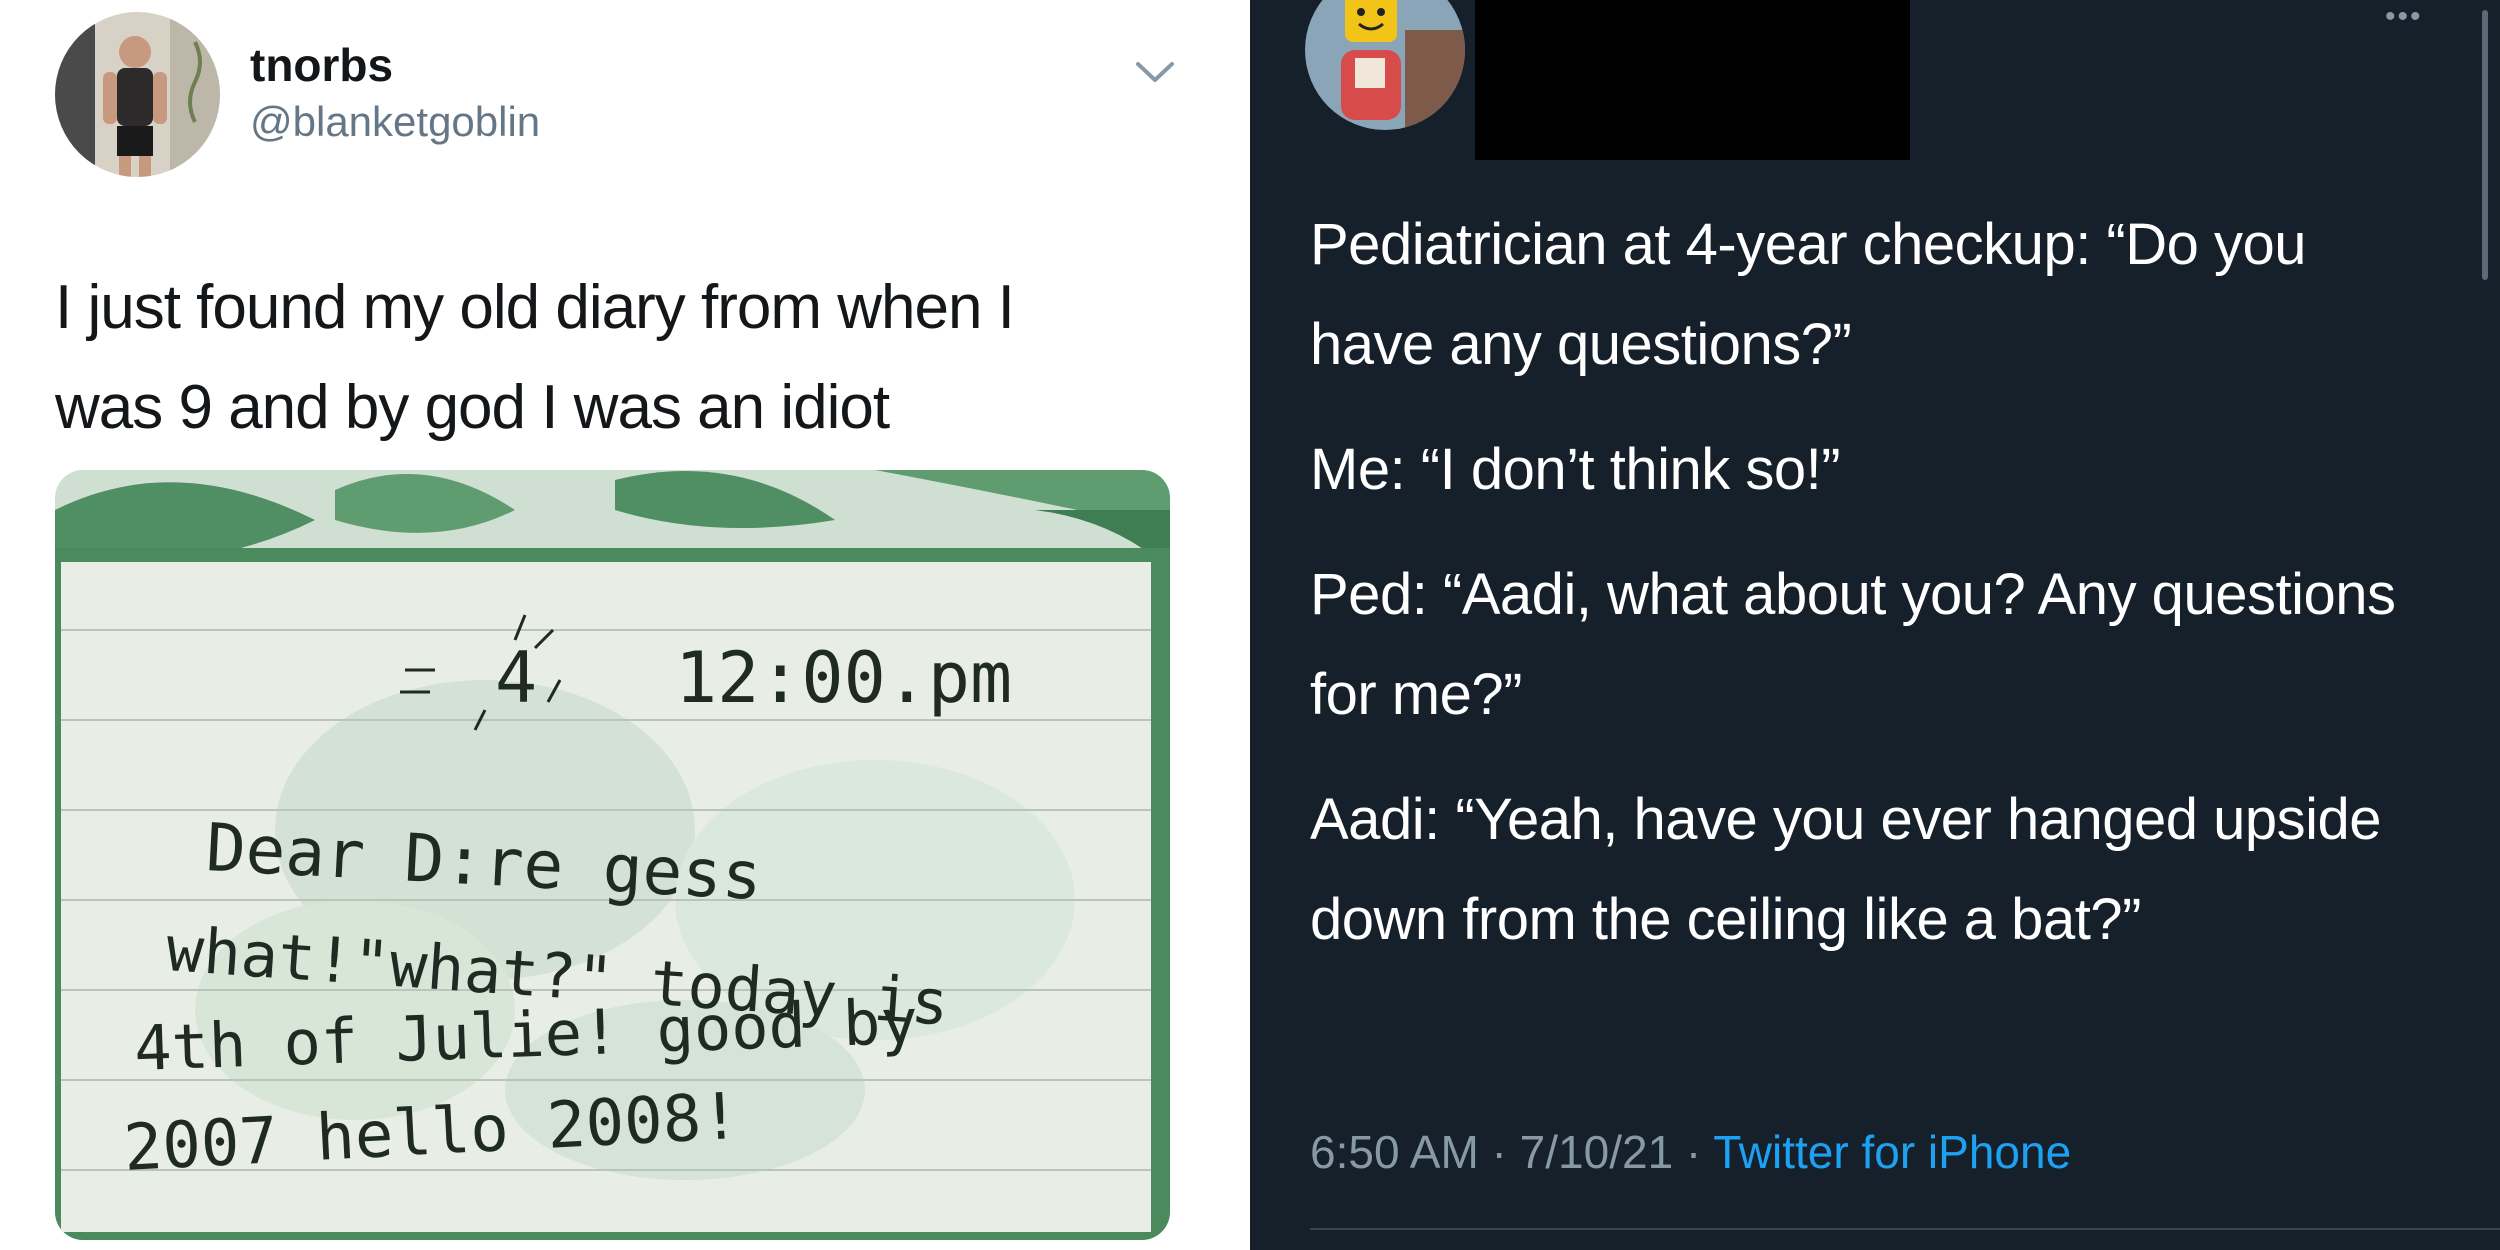 This screenshot has height=1250, width=2500. What do you see at coordinates (1692, 80) in the screenshot?
I see `redacted-name-block` at bounding box center [1692, 80].